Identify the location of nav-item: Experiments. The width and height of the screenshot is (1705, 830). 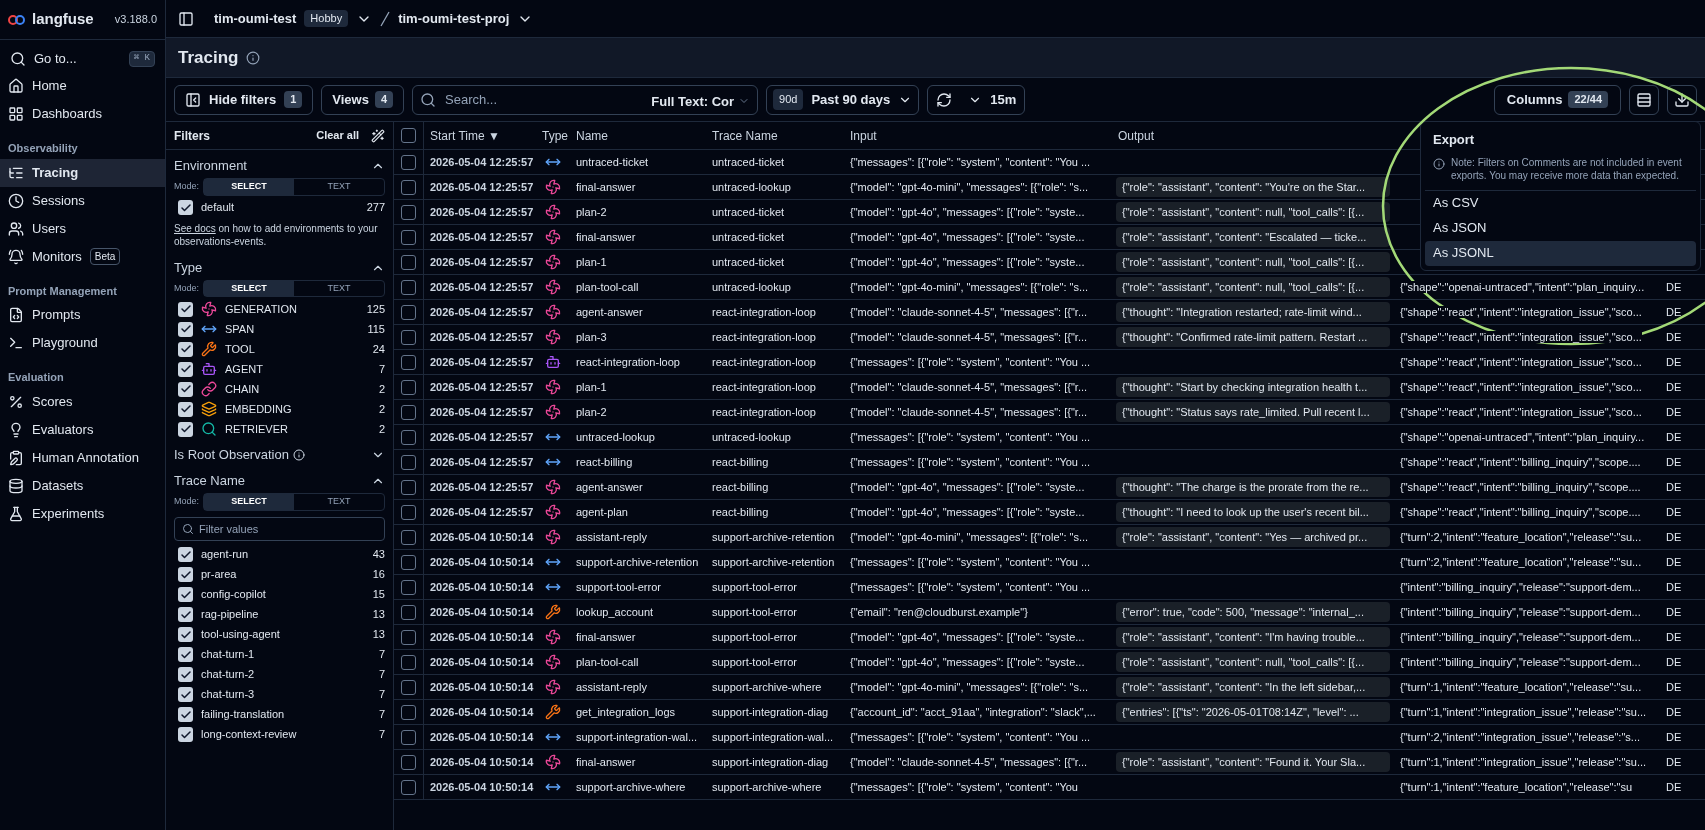
(82, 513).